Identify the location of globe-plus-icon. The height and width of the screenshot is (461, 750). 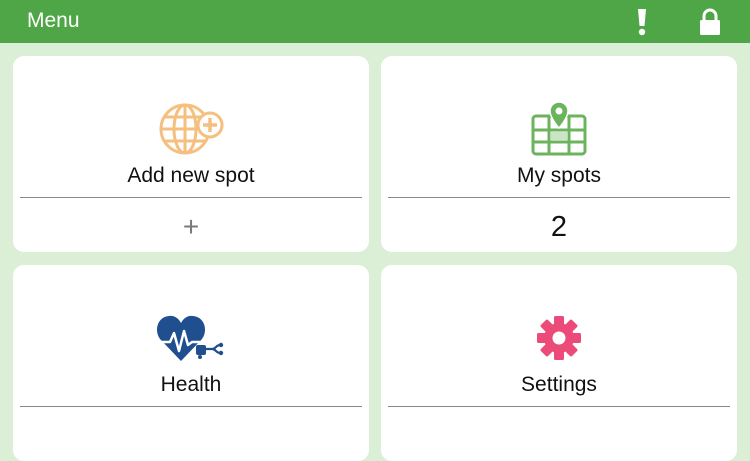
(191, 129).